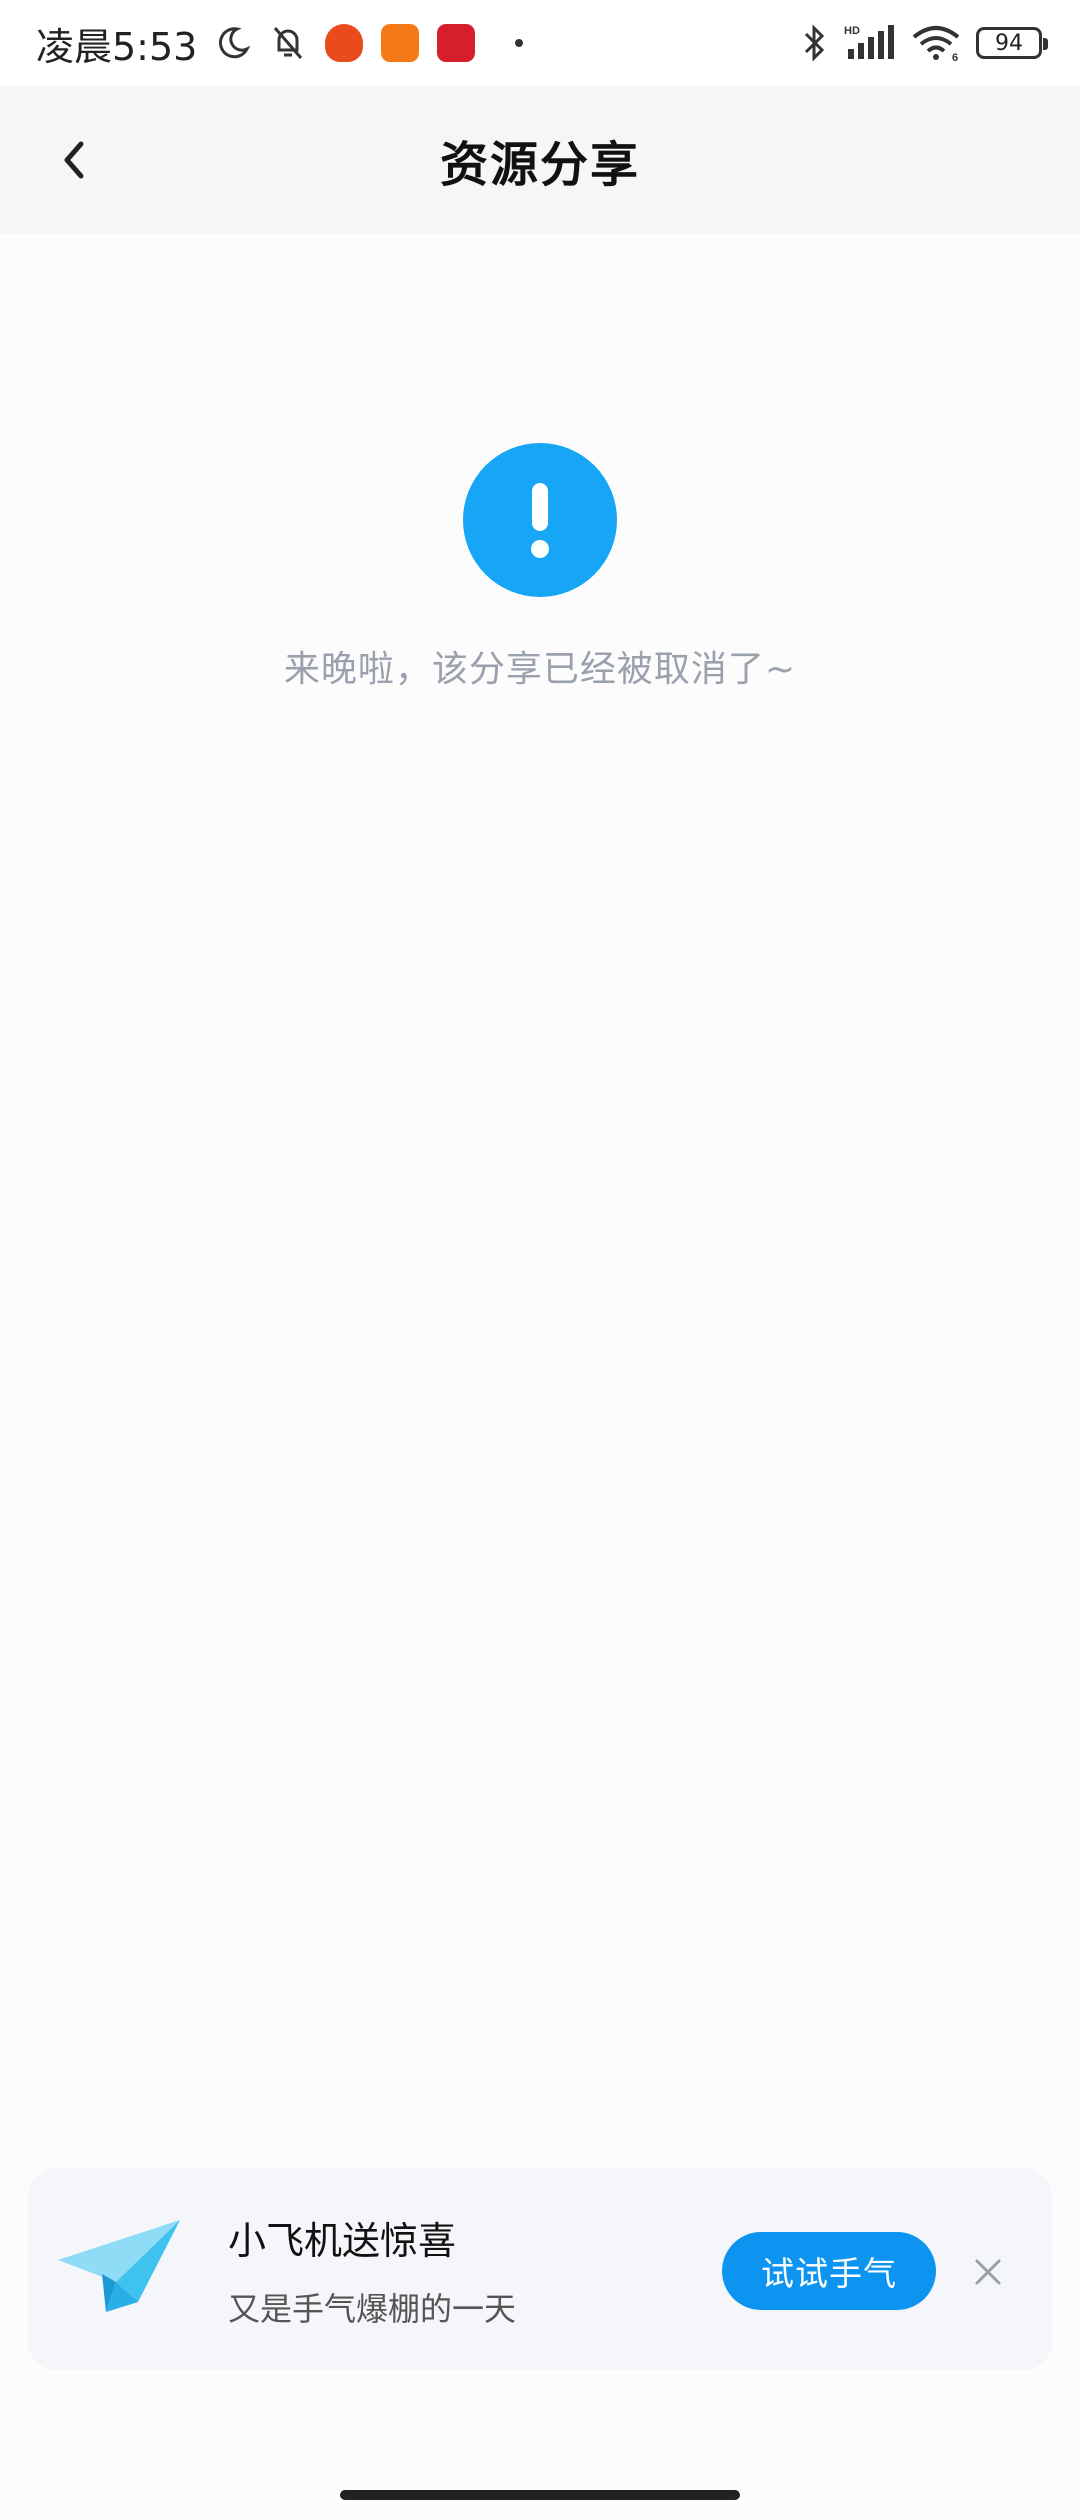 Image resolution: width=1080 pixels, height=2520 pixels. I want to click on promo-subtitle: 又是手气爆棚的一天, so click(372, 2309).